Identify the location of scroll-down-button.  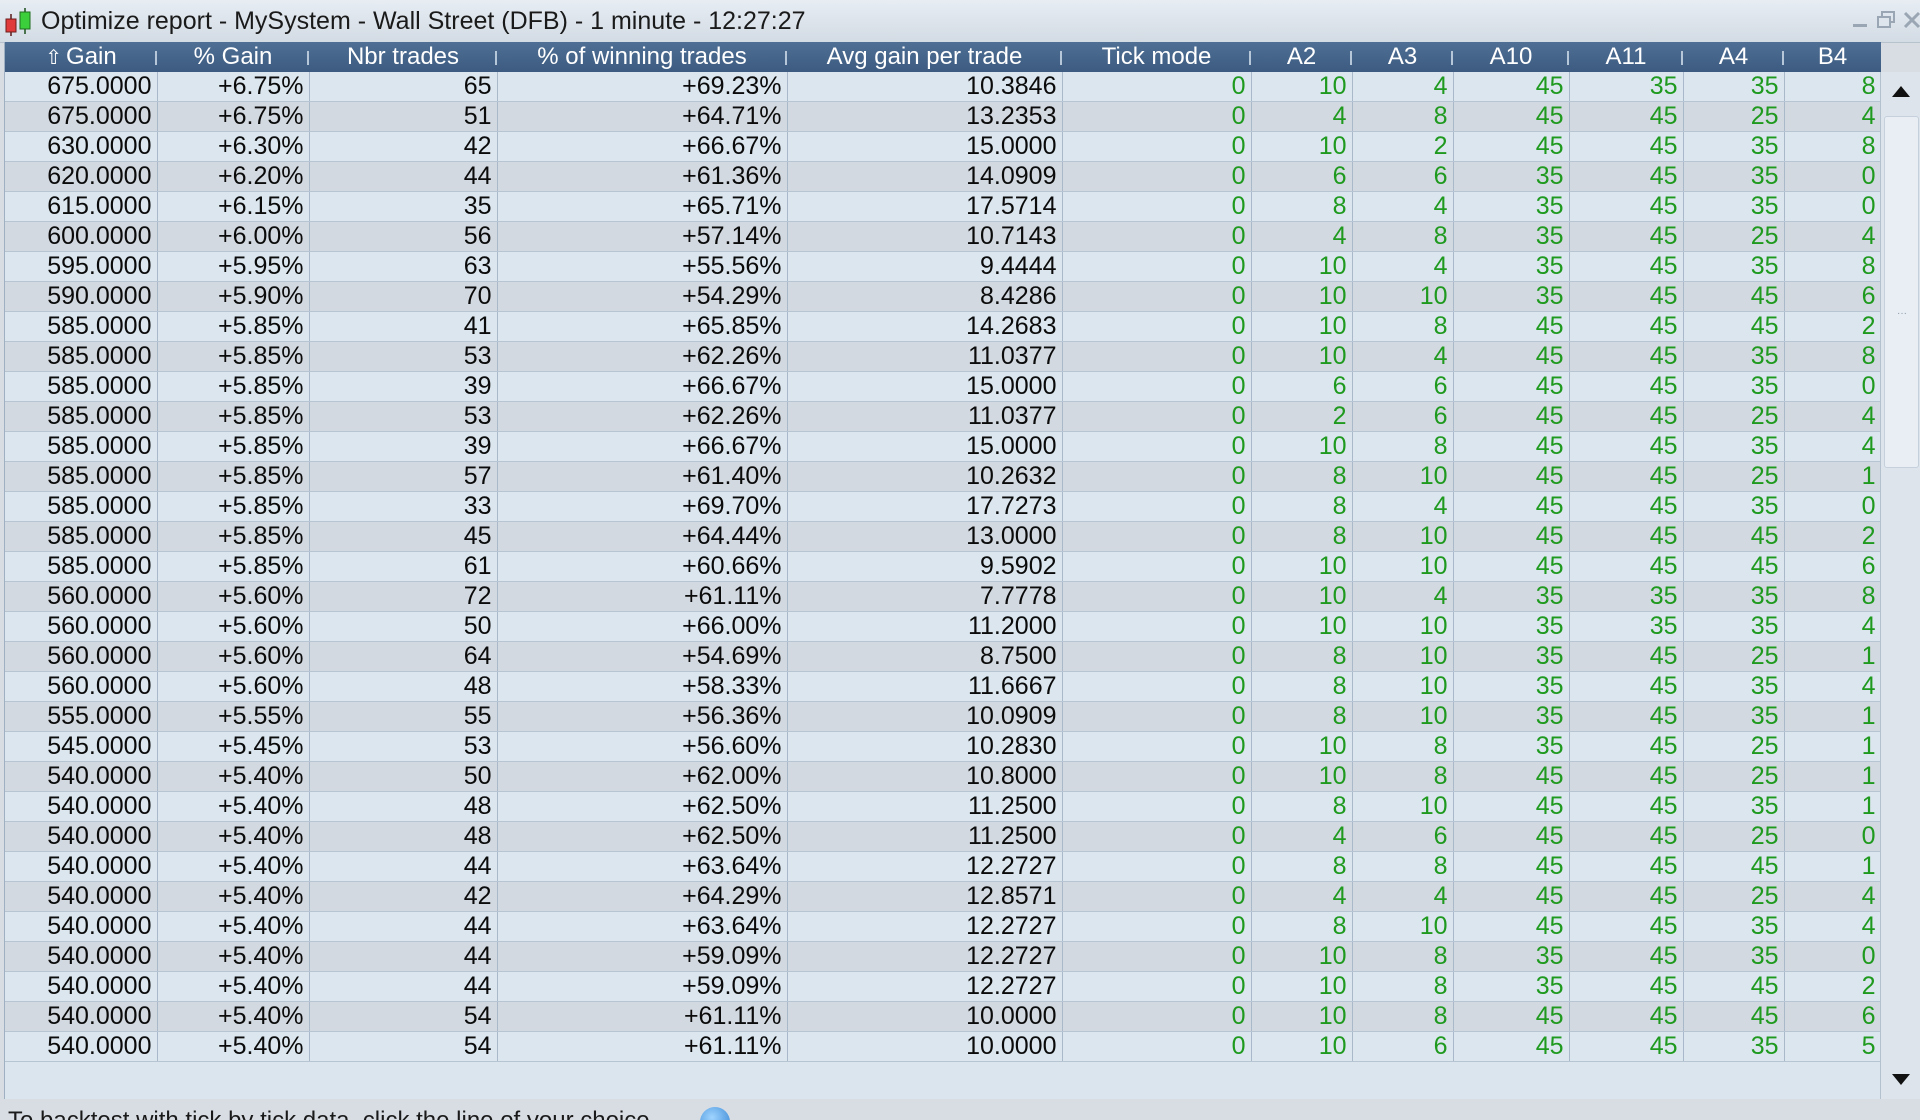
(1900, 1079).